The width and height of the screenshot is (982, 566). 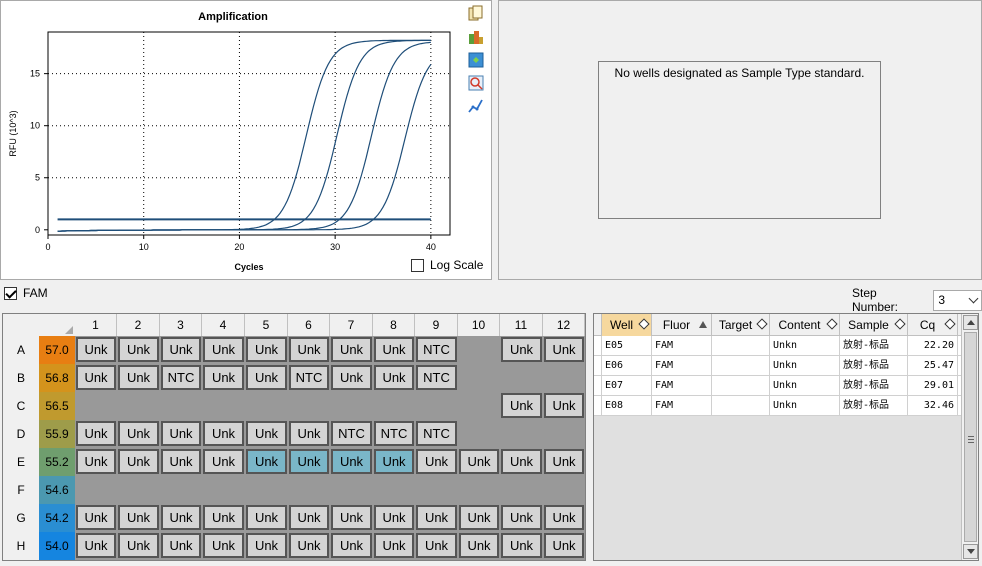 I want to click on zoom-icon, so click(x=476, y=83).